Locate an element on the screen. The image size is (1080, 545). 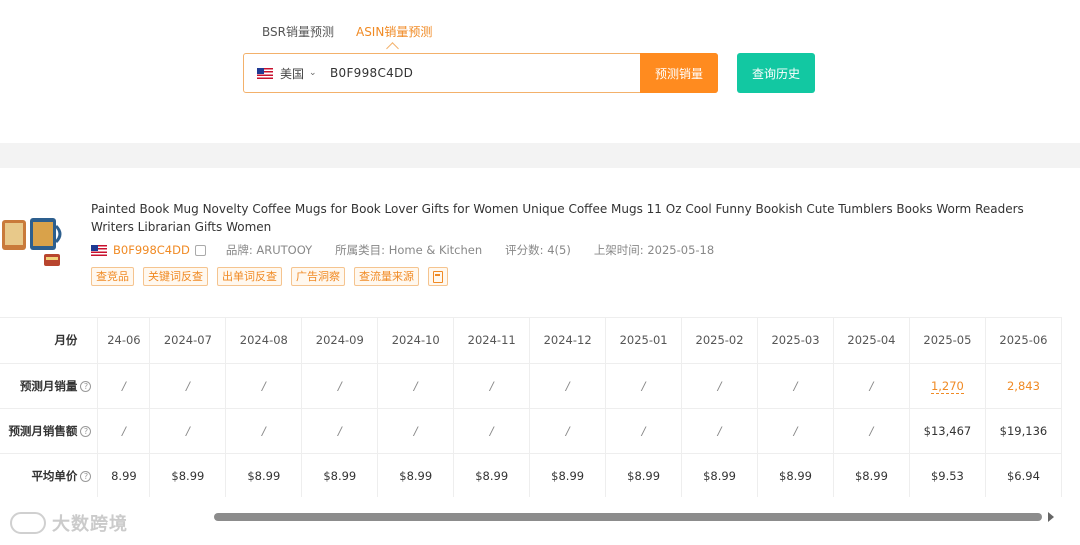
asin-search-bar: 美国 ⌄ 预测销量 is located at coordinates (480, 73).